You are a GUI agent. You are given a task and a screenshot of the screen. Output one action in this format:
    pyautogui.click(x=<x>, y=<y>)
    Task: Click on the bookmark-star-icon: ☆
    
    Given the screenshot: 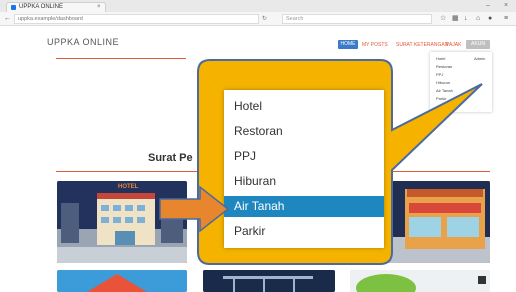 What is the action you would take?
    pyautogui.click(x=443, y=19)
    